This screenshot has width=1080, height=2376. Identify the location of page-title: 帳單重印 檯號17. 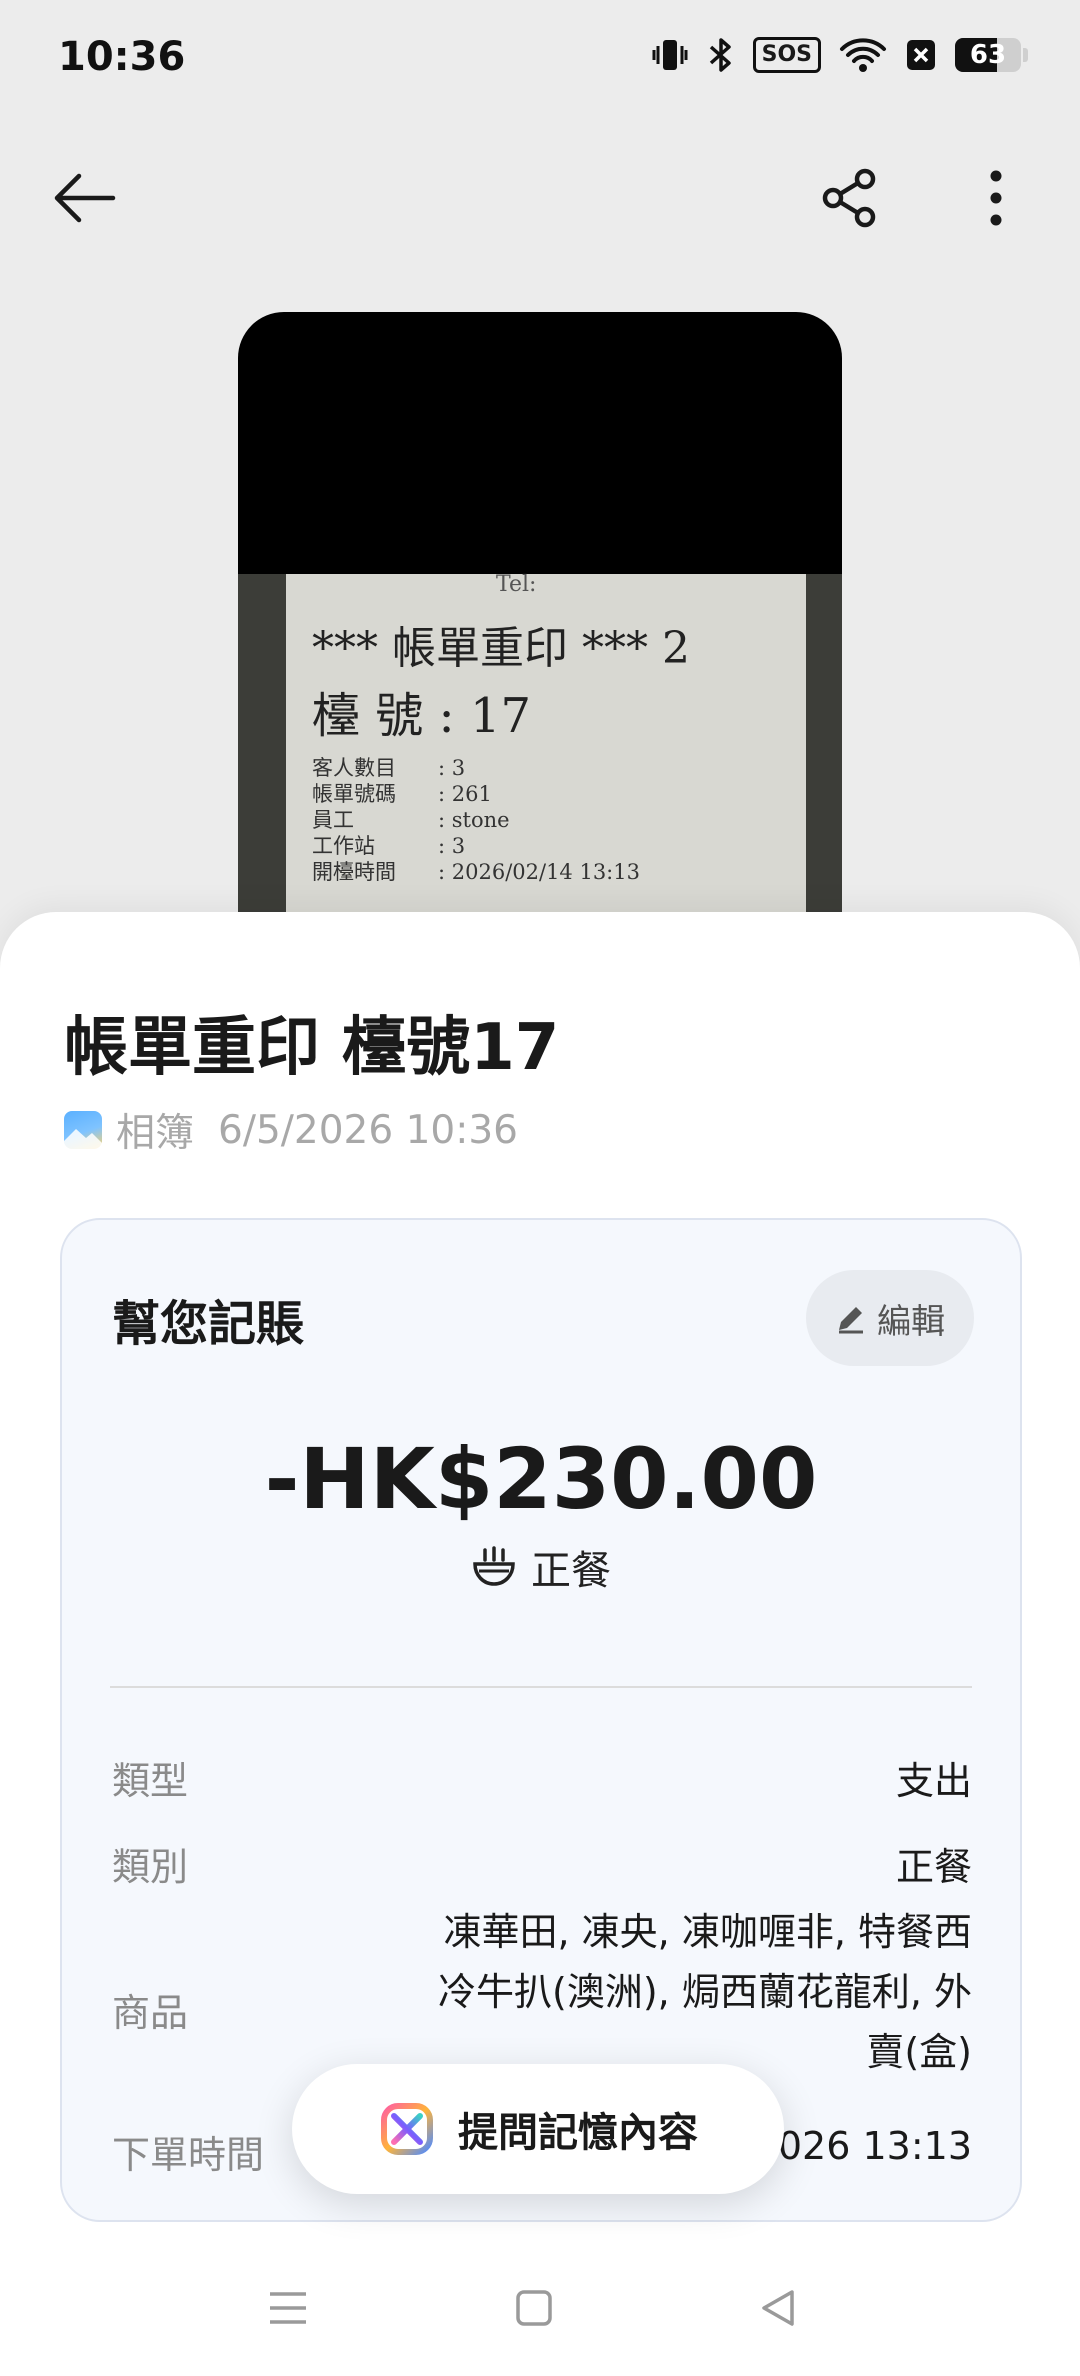
(312, 1048).